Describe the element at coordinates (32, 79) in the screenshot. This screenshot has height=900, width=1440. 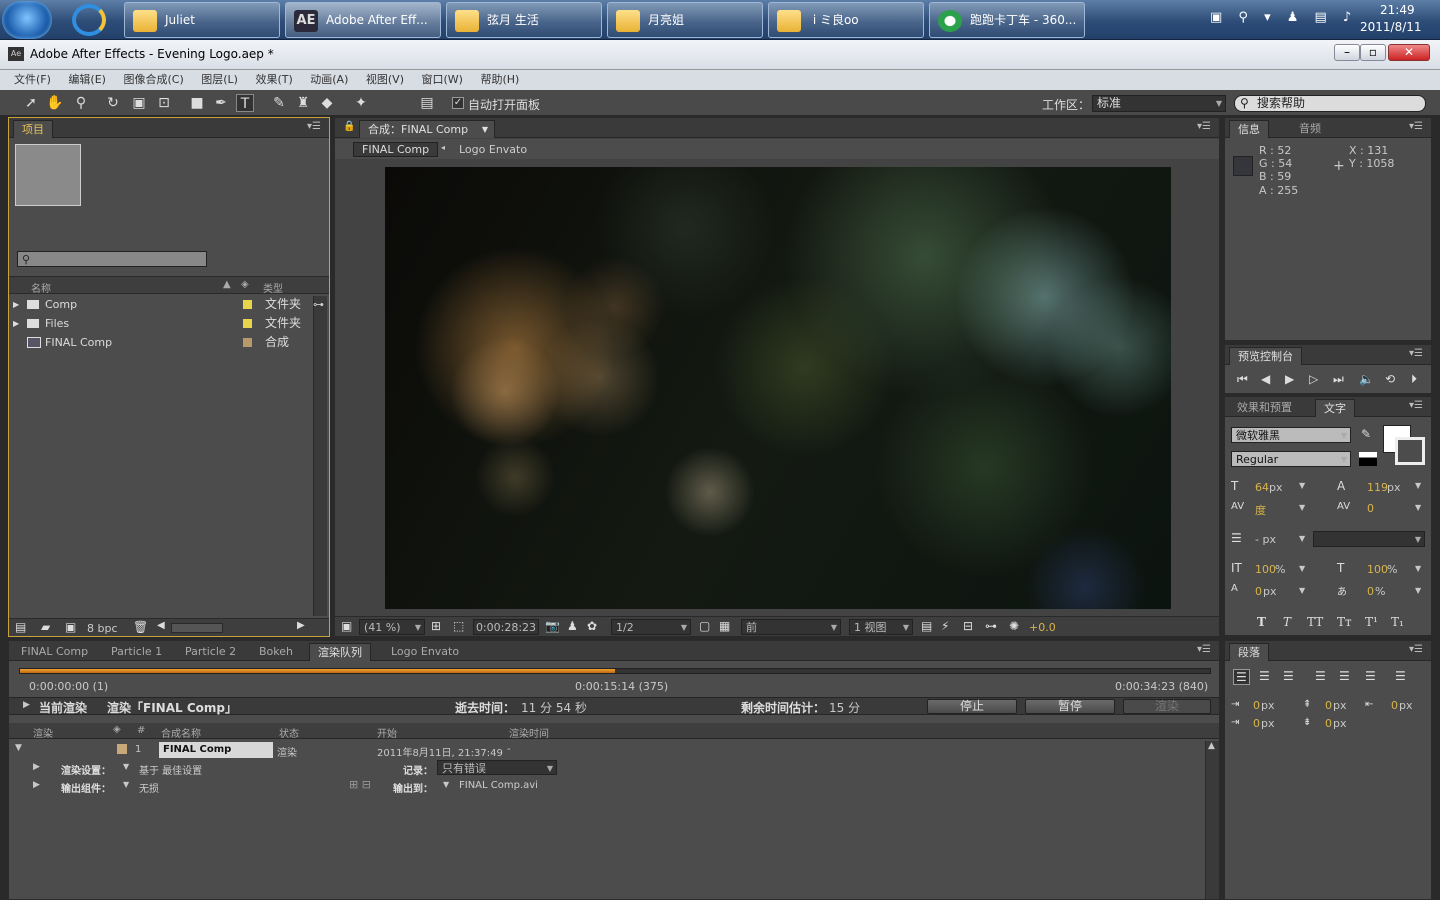
I see `menu-file: 文件(F)` at that location.